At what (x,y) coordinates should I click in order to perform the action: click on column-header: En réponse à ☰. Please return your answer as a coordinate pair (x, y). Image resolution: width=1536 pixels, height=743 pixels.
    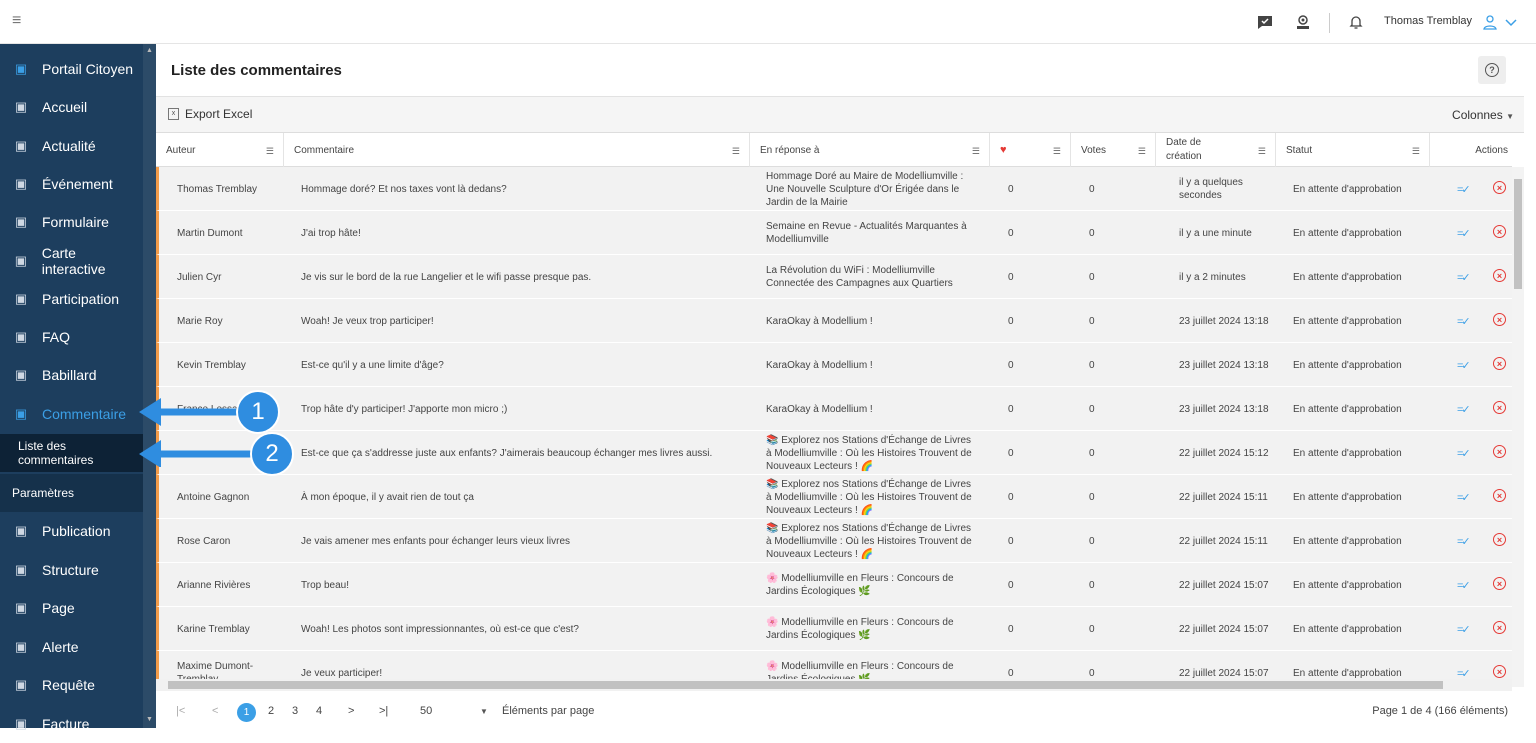
    Looking at the image, I should click on (870, 150).